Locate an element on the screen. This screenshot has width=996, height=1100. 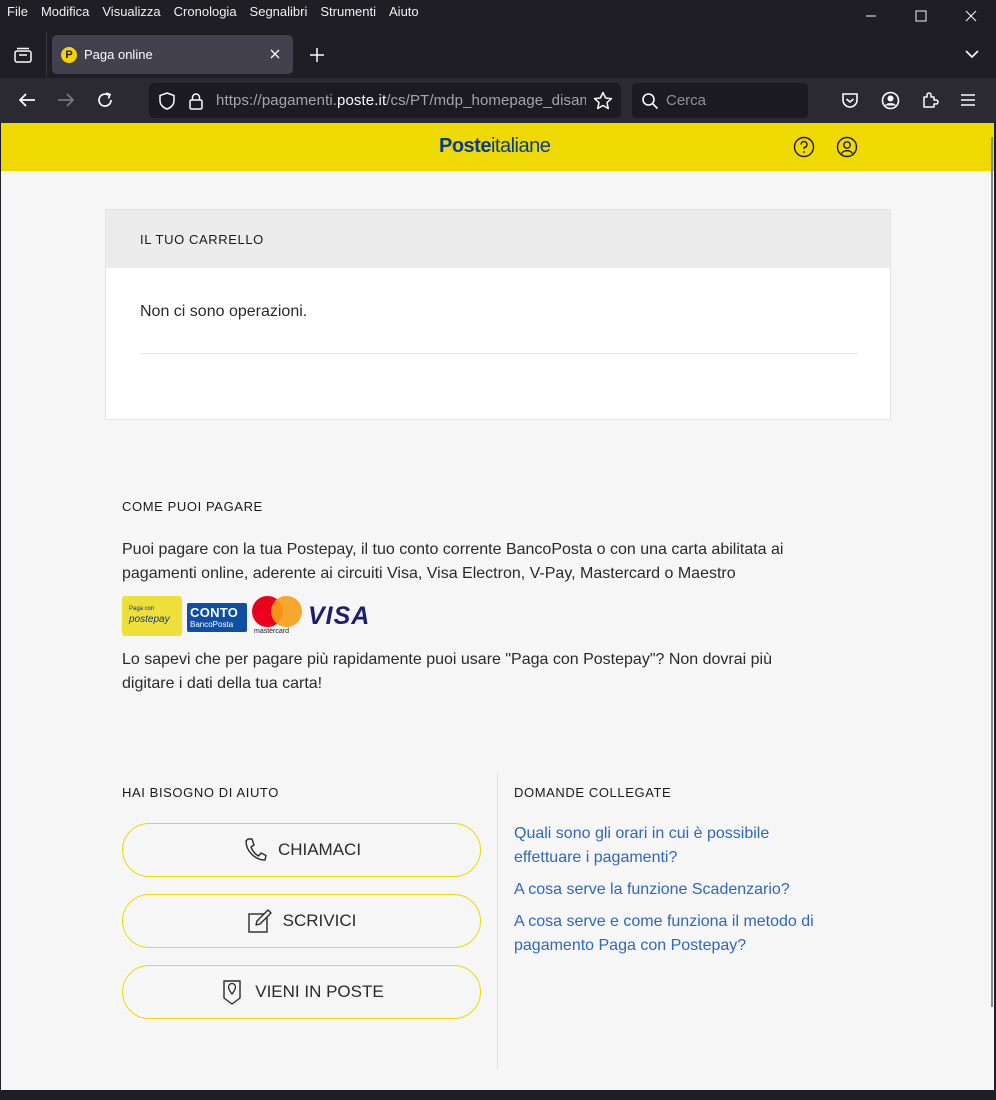
chevron-down-icon is located at coordinates (972, 54).